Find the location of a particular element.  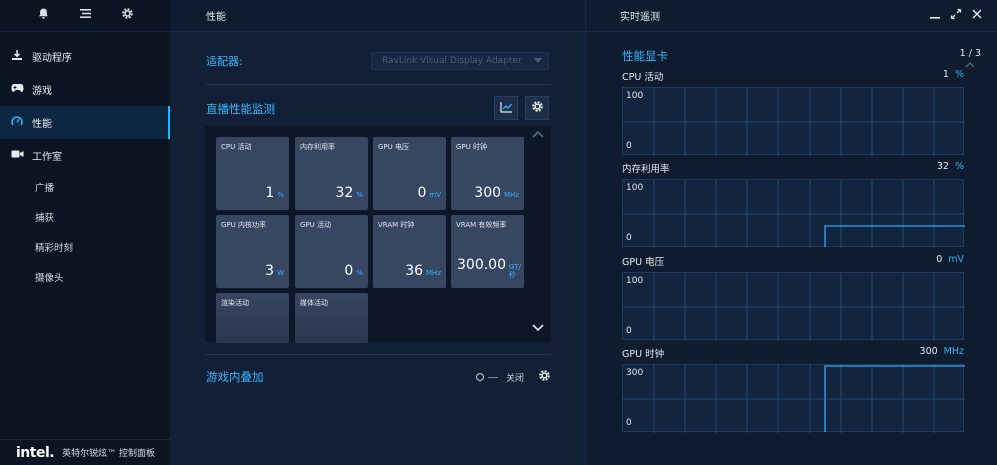

restore-icon is located at coordinates (956, 15).